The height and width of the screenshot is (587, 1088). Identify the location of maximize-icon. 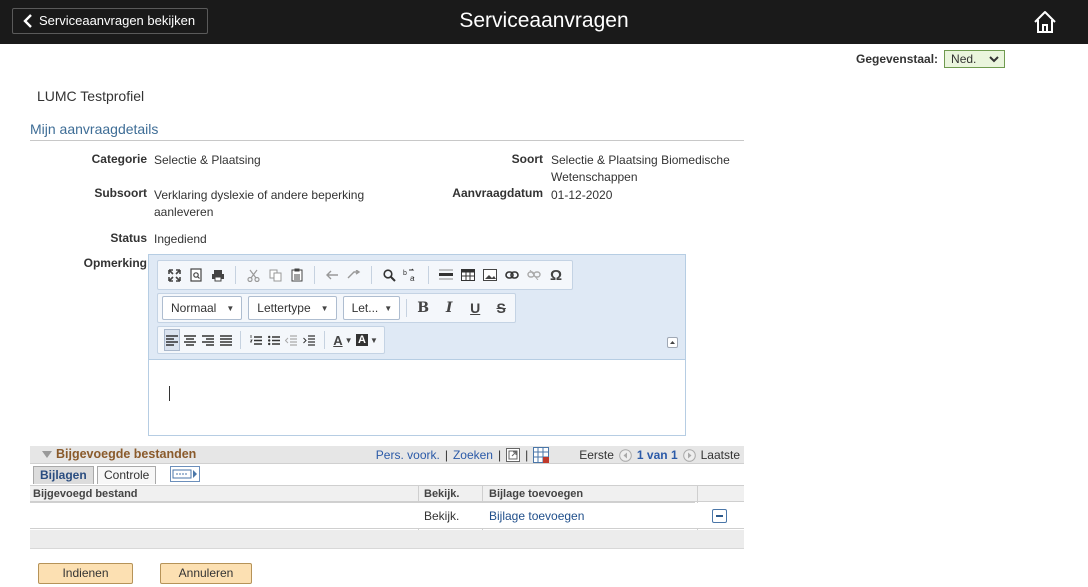
(174, 275).